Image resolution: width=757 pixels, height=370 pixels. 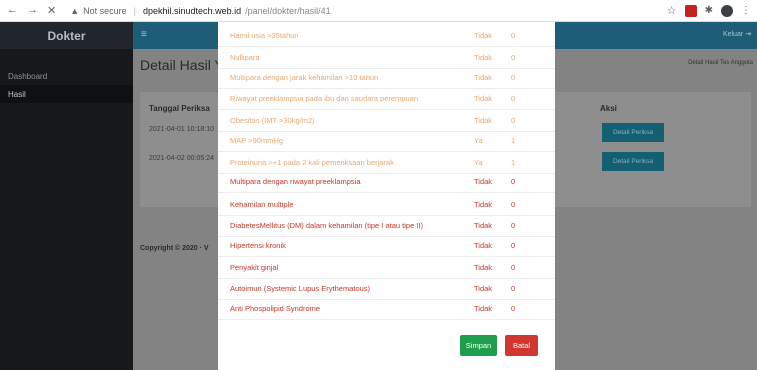 What do you see at coordinates (272, 120) in the screenshot?
I see `criteria-label: Obesitas (IMT >30kg/m2)` at bounding box center [272, 120].